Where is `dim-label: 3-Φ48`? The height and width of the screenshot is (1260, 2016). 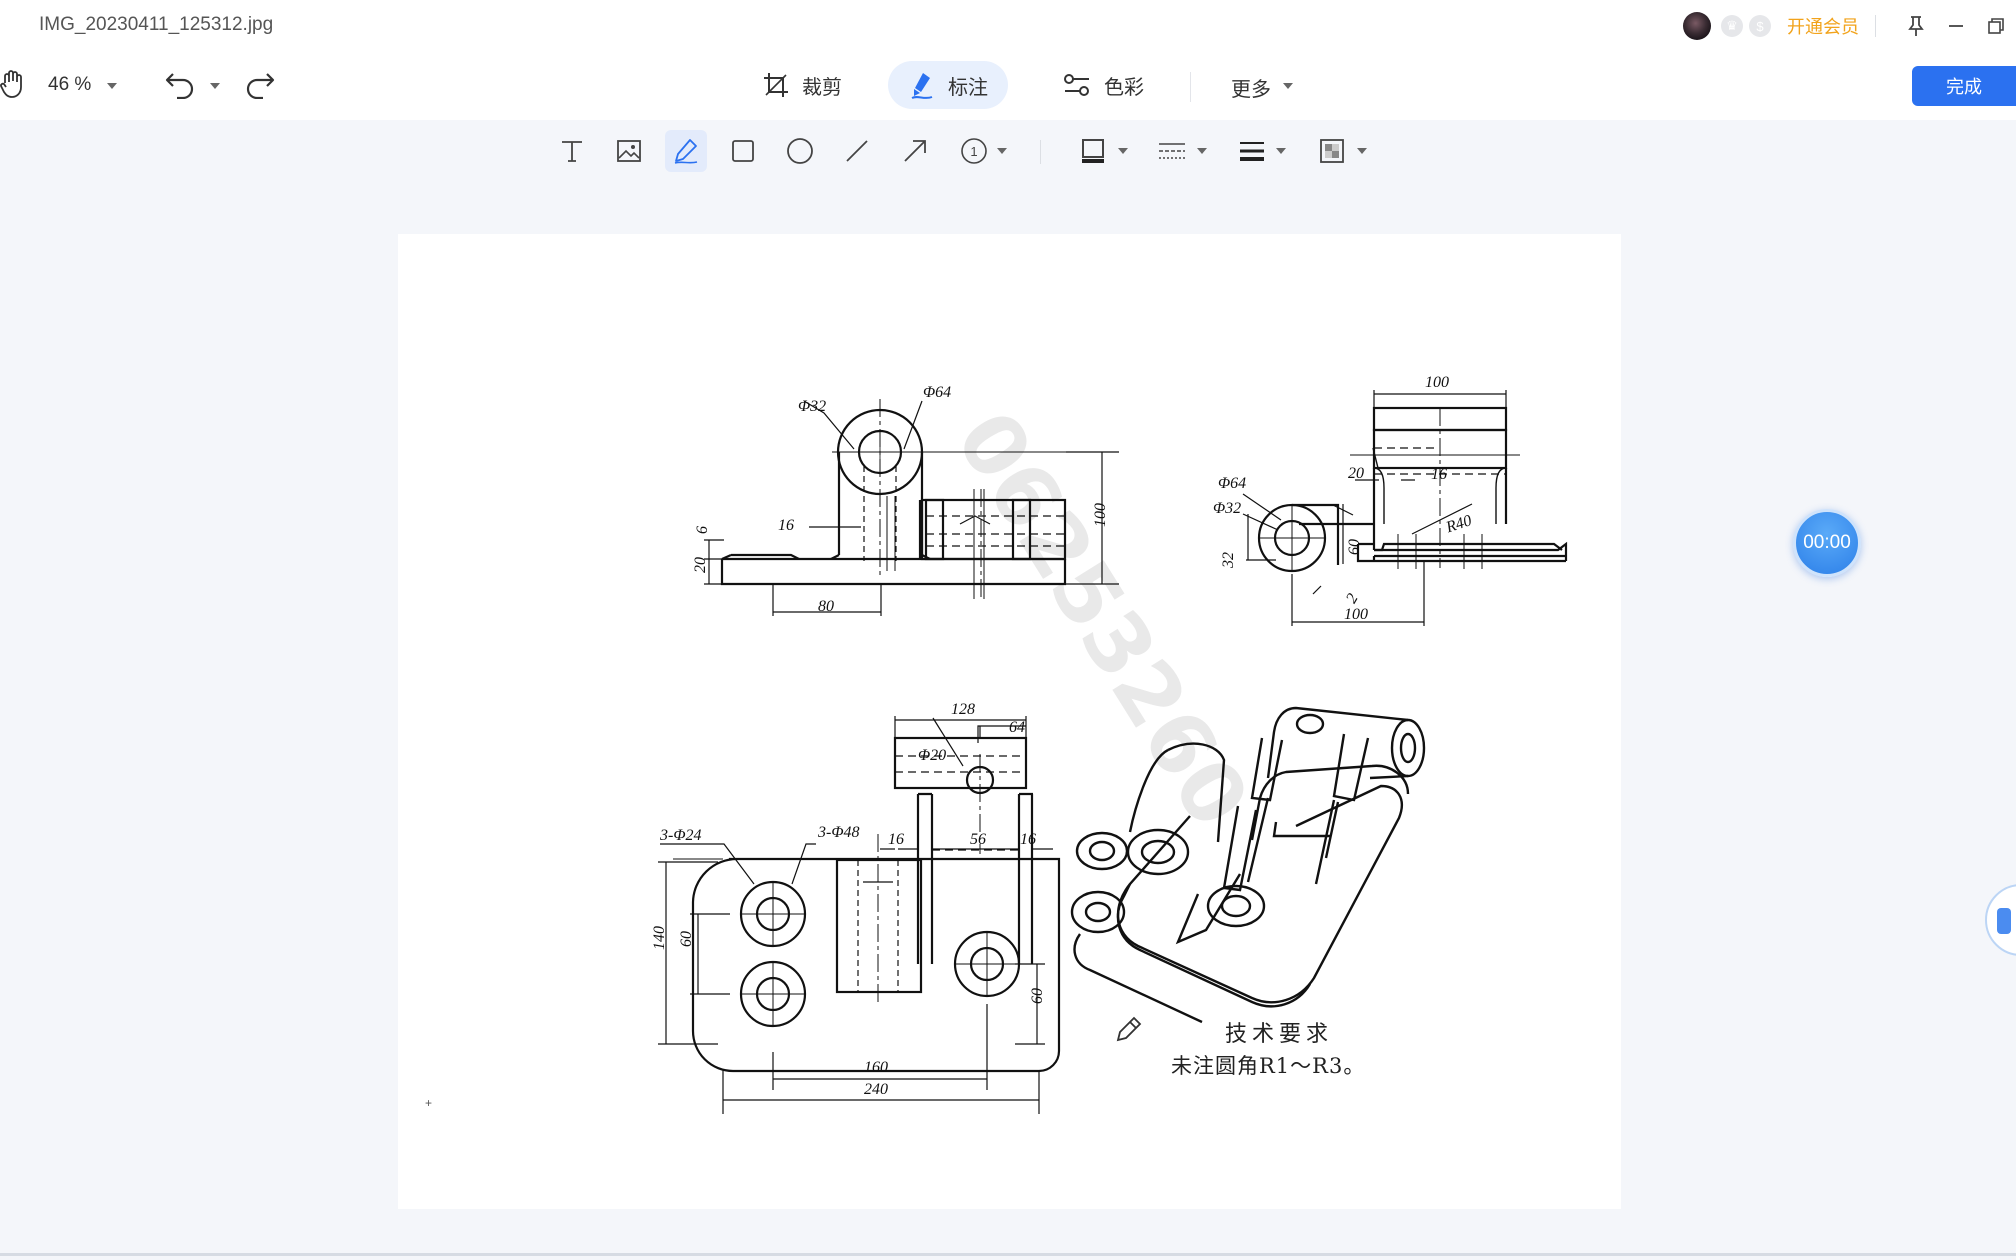 dim-label: 3-Φ48 is located at coordinates (838, 832).